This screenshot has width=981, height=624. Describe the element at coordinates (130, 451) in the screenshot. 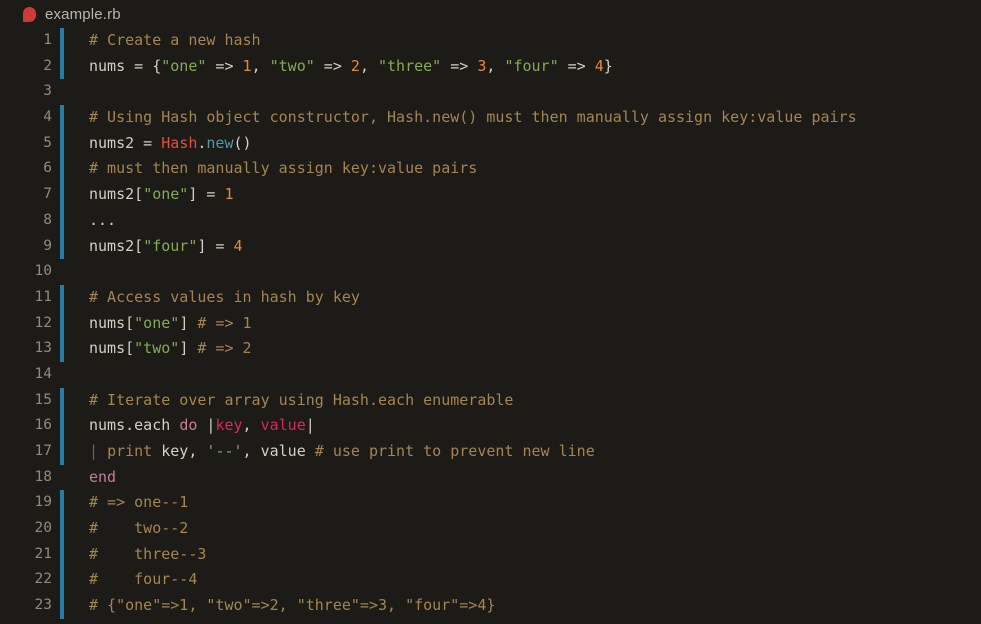

I see `token-func: print` at that location.